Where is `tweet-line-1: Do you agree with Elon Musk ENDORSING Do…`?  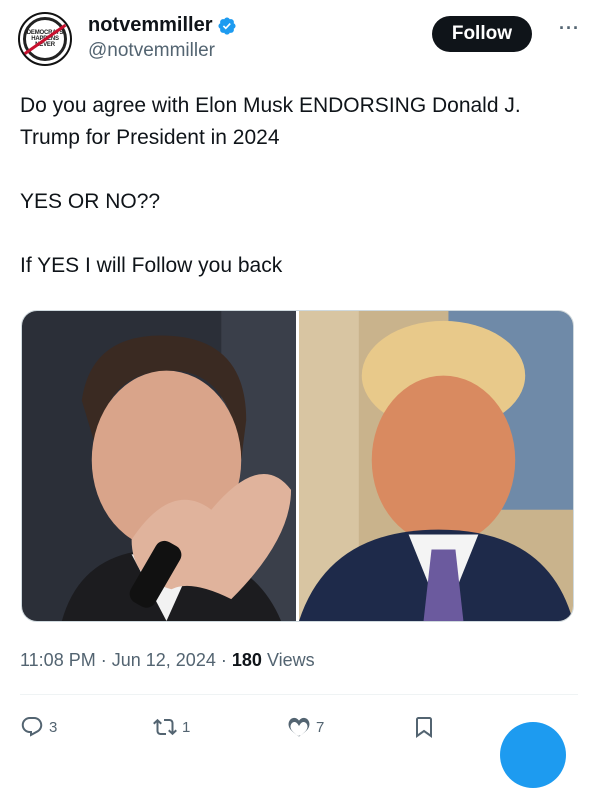 tweet-line-1: Do you agree with Elon Musk ENDORSING Do… is located at coordinates (270, 121).